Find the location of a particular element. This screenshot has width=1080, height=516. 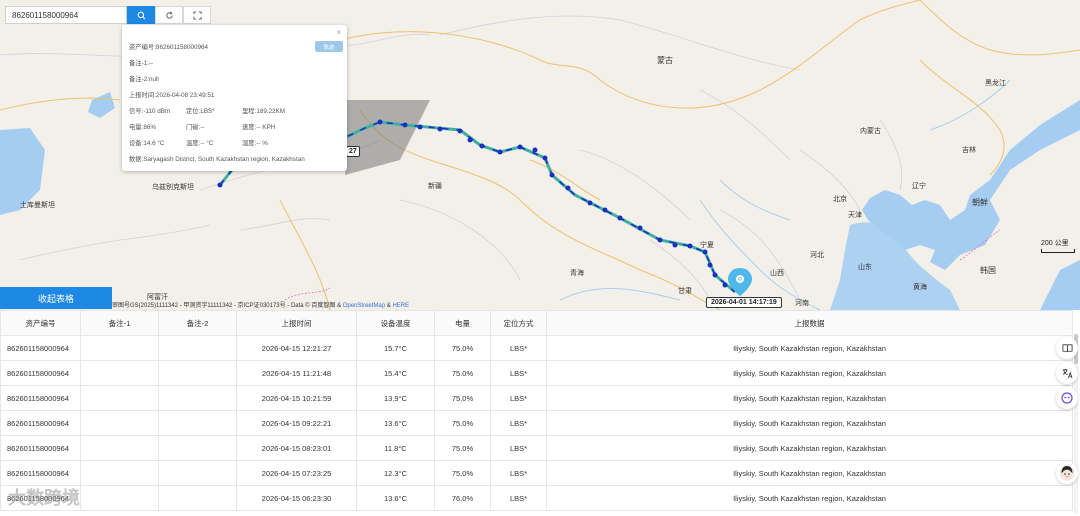

fullscreen-icon is located at coordinates (197, 15).